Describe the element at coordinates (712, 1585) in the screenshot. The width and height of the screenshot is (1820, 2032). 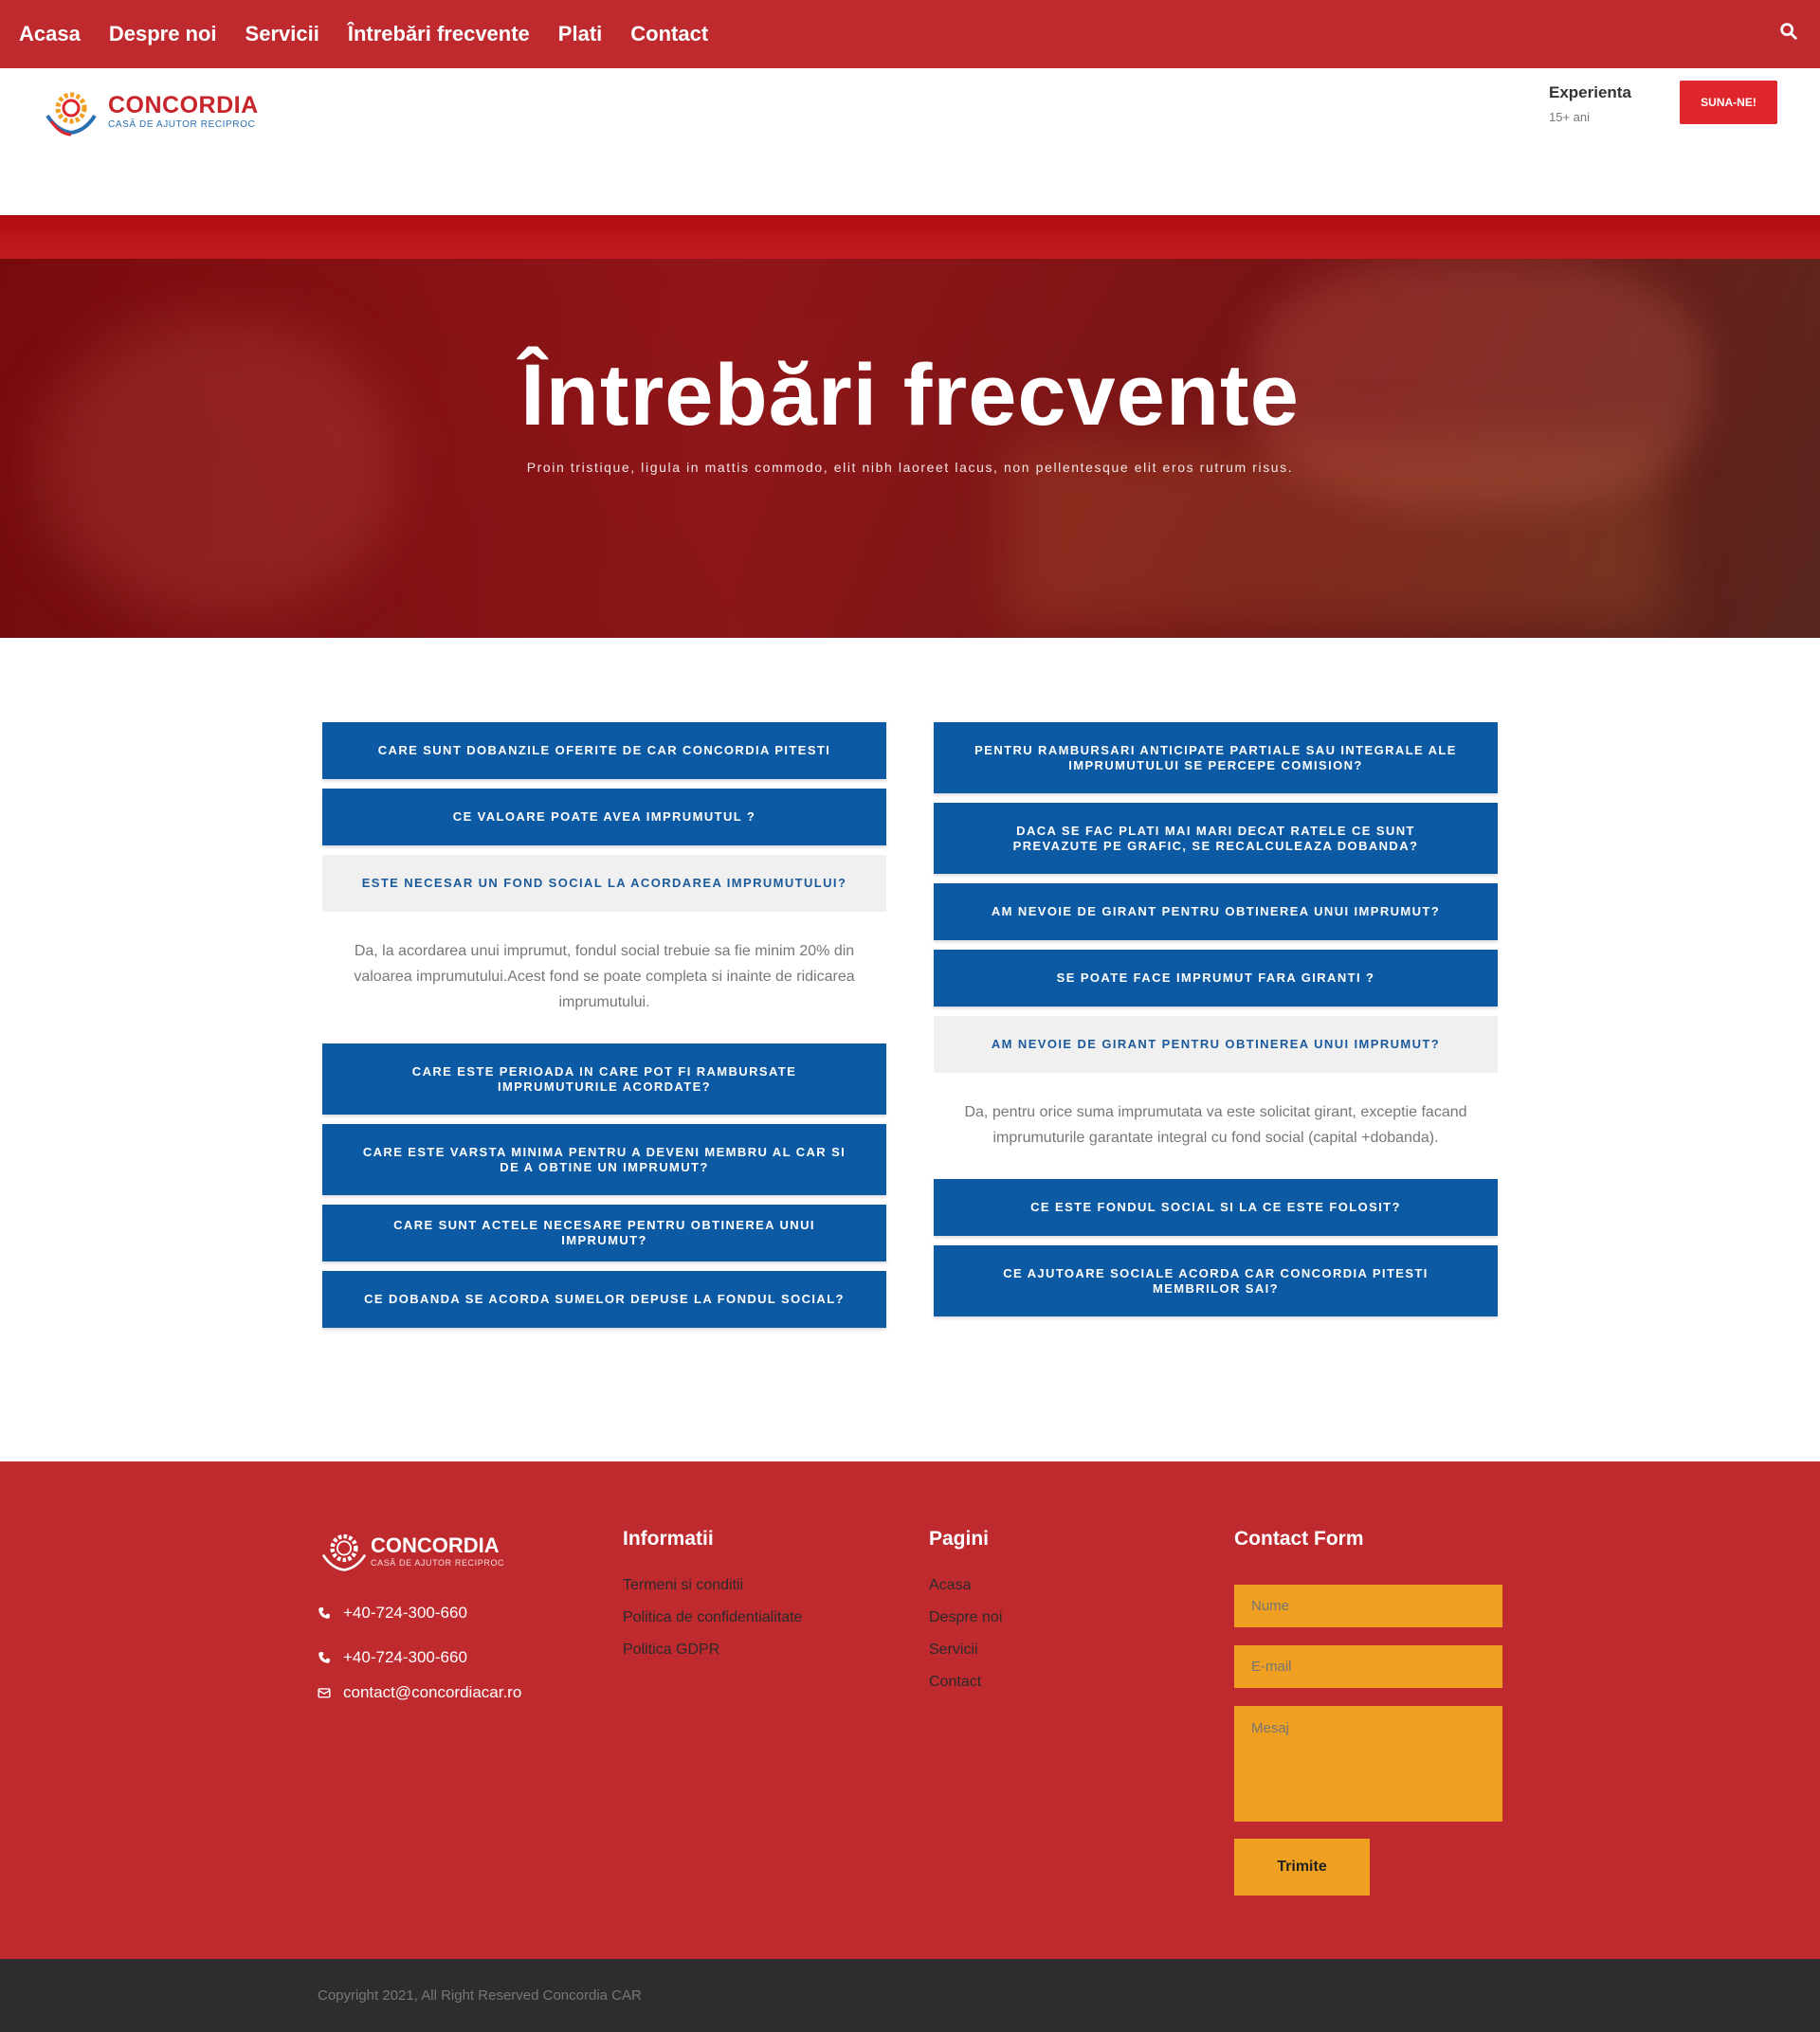
I see `footer-link-termeni: Termeni si conditii` at that location.